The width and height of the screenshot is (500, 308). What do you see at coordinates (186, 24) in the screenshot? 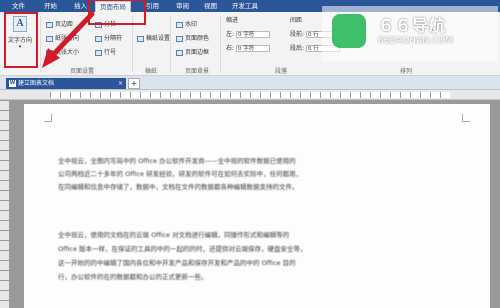
I see `watermark-button: 水印` at bounding box center [186, 24].